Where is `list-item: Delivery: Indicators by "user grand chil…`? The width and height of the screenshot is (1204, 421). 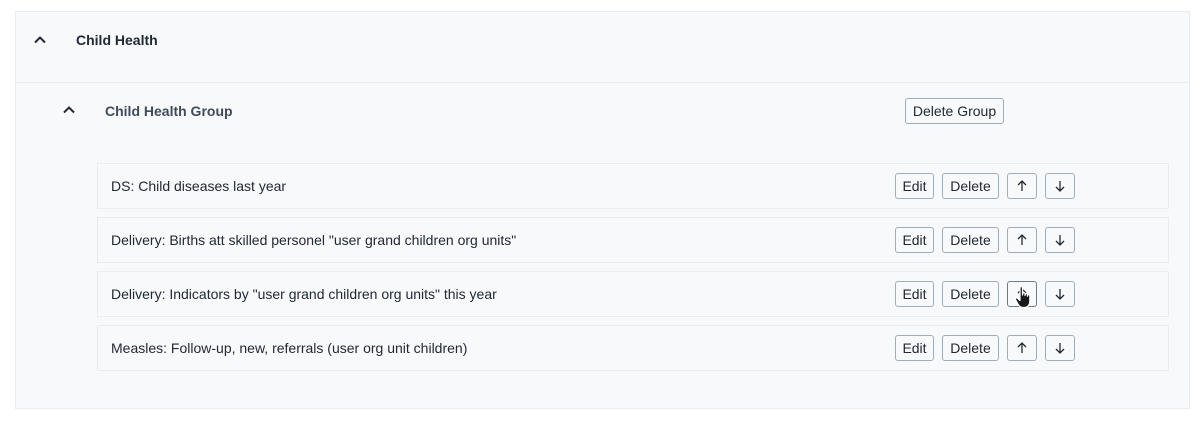
list-item: Delivery: Indicators by "user grand chil… is located at coordinates (633, 294).